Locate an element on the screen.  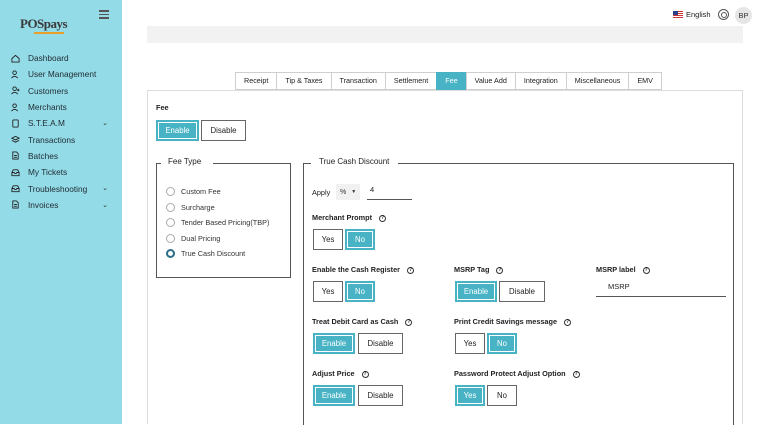
radio-label: True Cash Discount is located at coordinates (213, 253).